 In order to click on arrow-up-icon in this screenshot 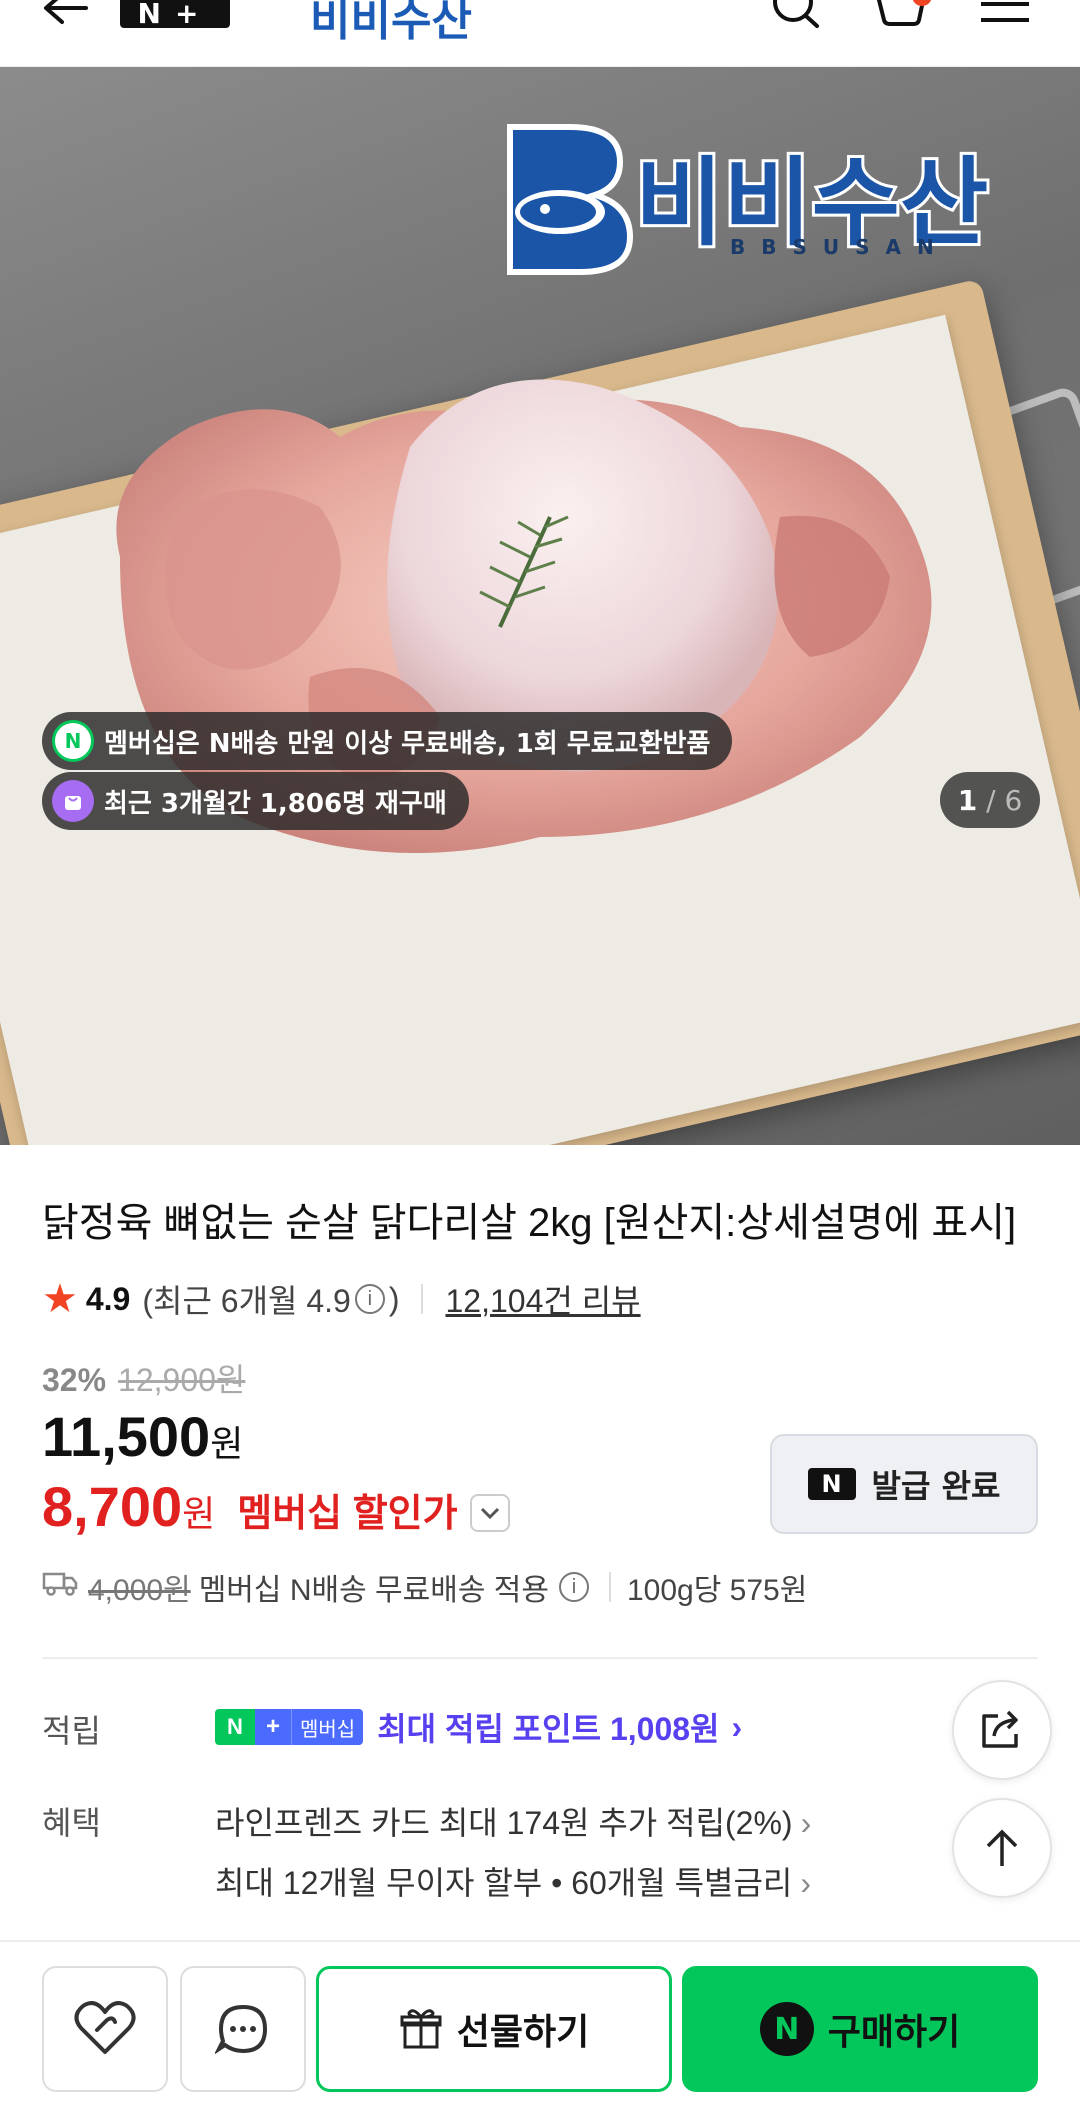, I will do `click(1002, 1847)`.